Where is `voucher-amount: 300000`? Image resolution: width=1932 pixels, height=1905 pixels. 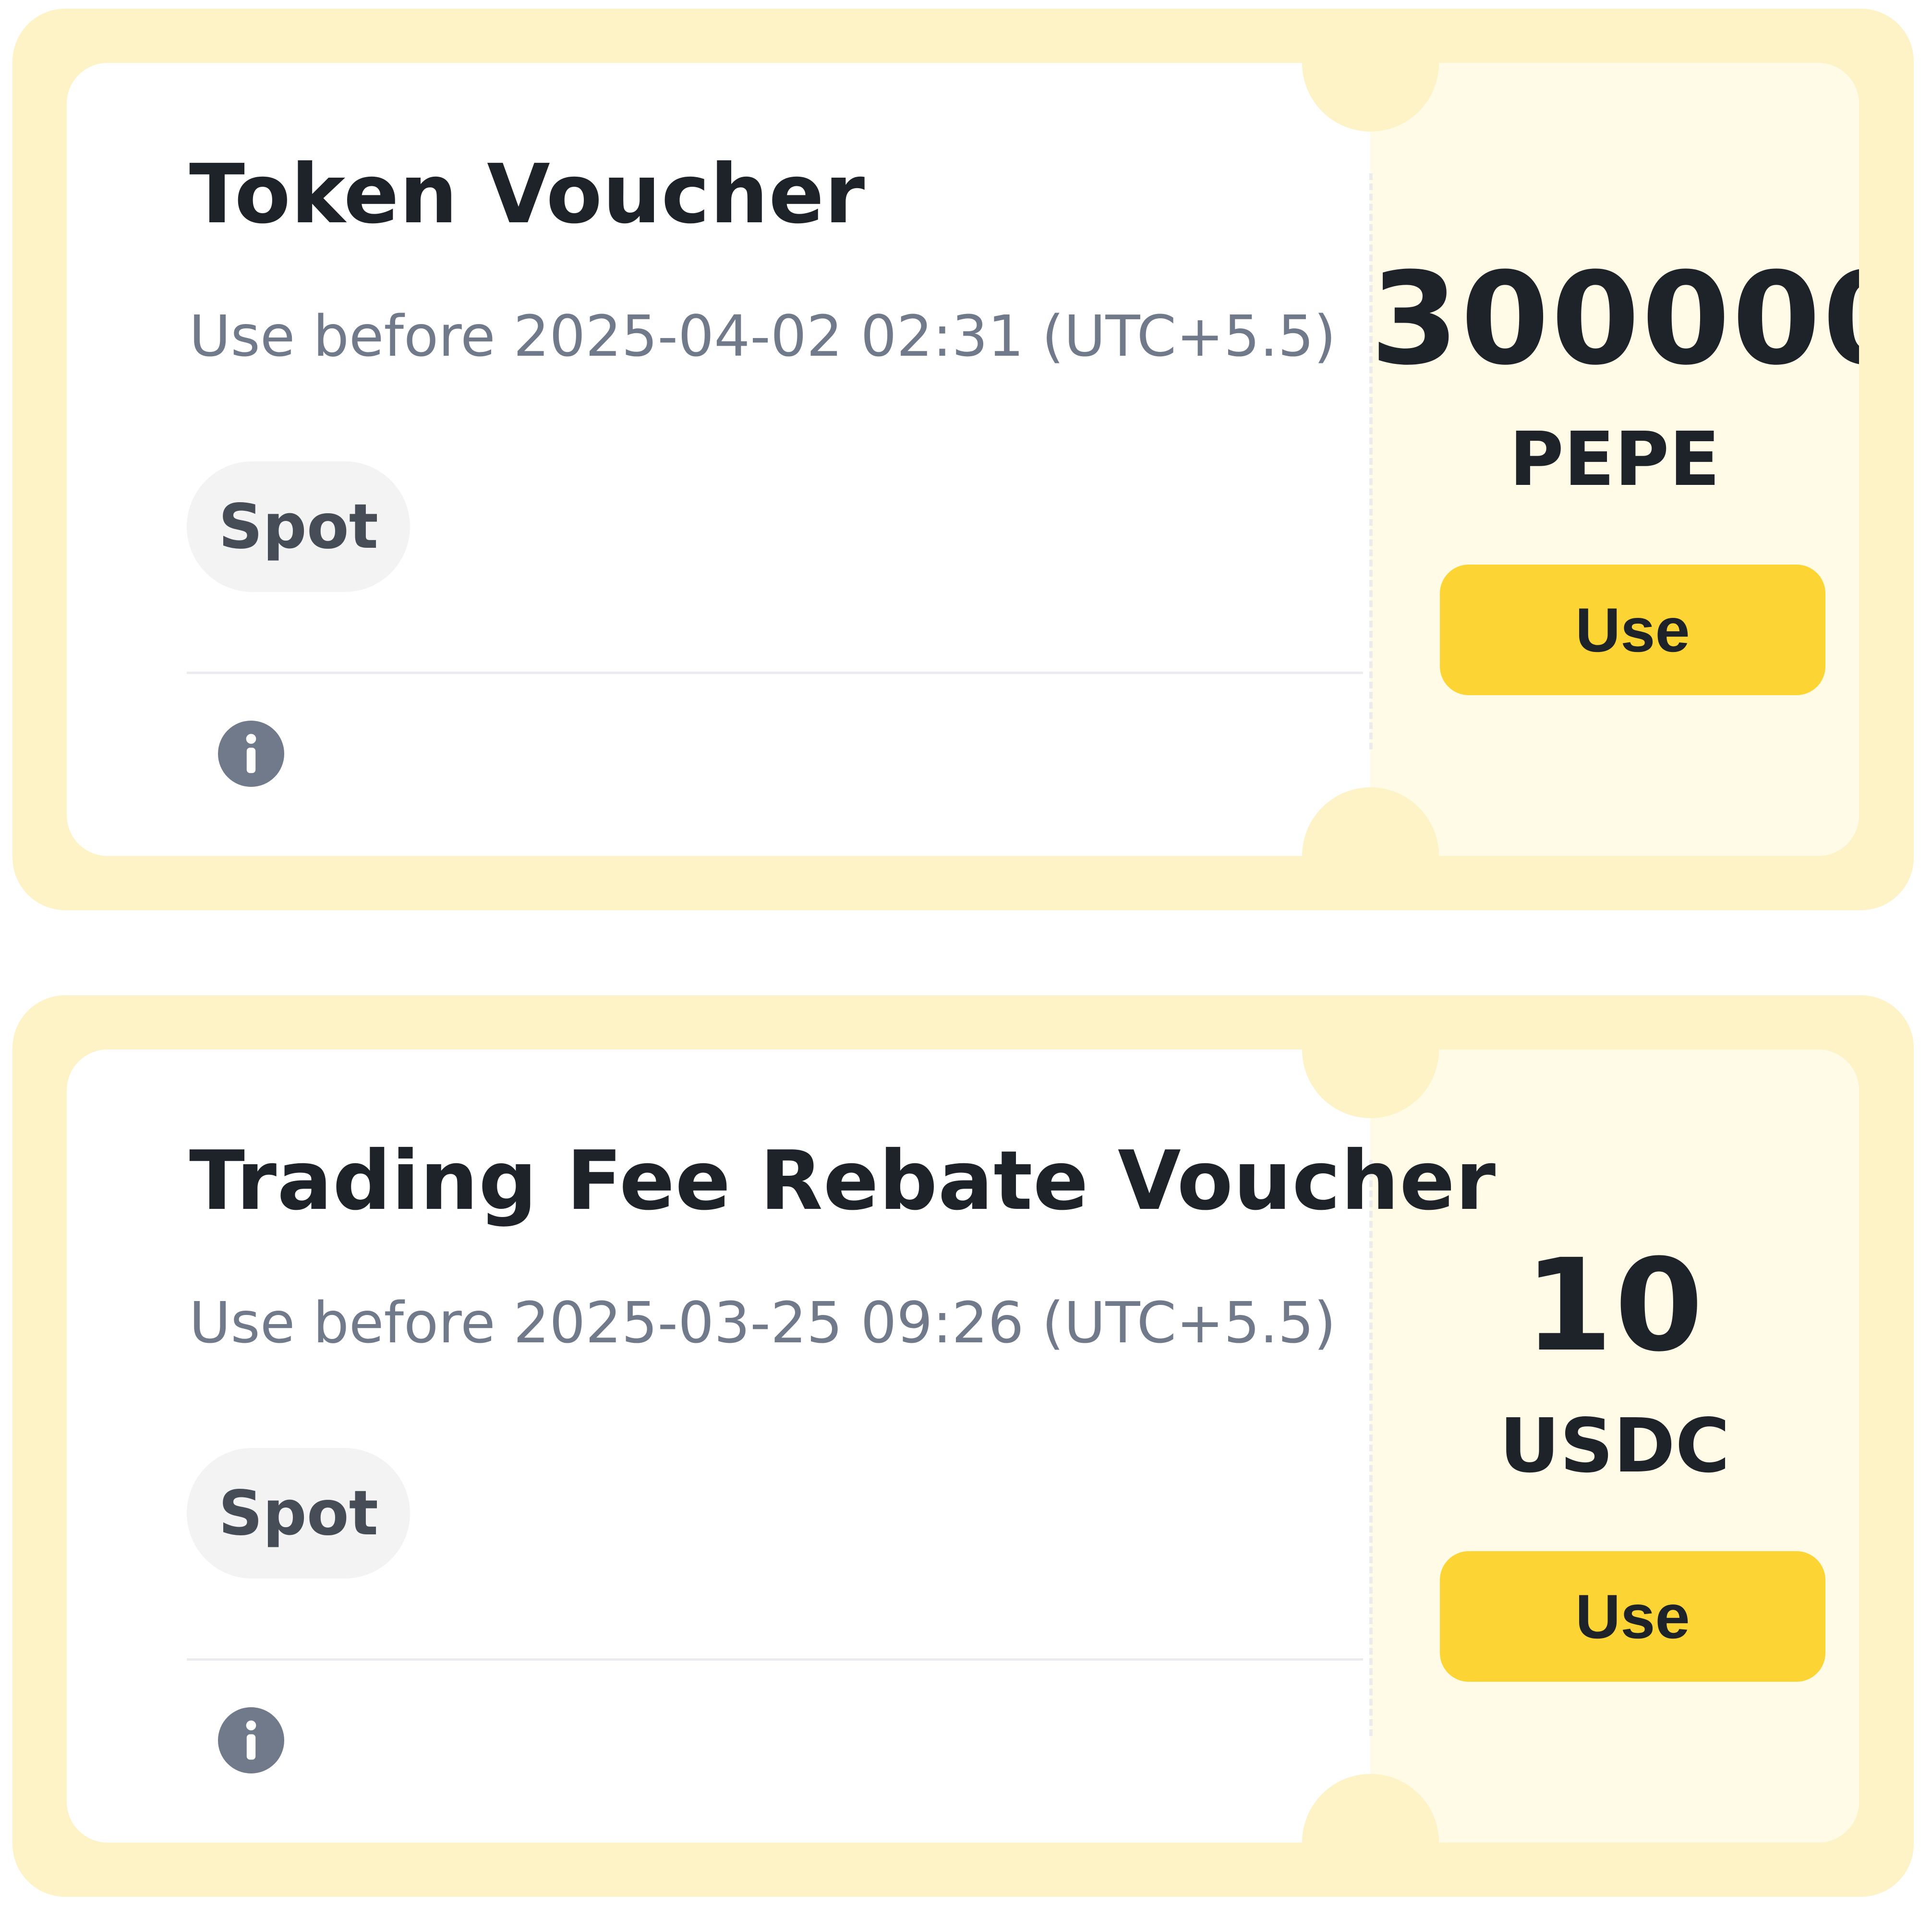 voucher-amount: 300000 is located at coordinates (1614, 319).